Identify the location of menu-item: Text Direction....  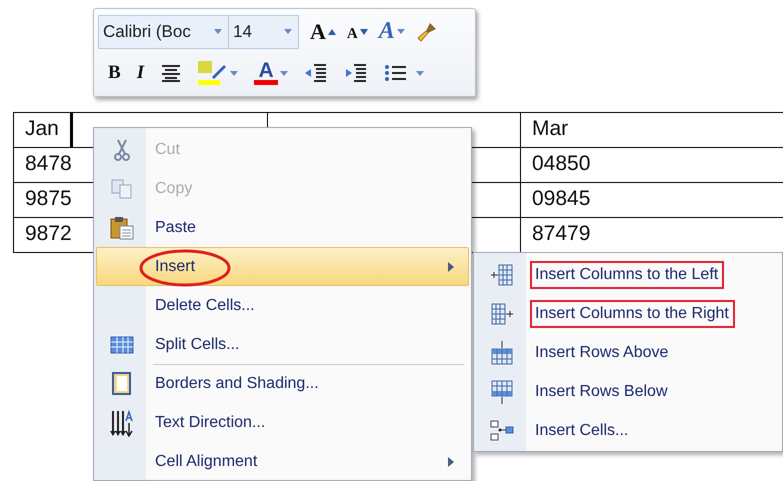
(282, 422).